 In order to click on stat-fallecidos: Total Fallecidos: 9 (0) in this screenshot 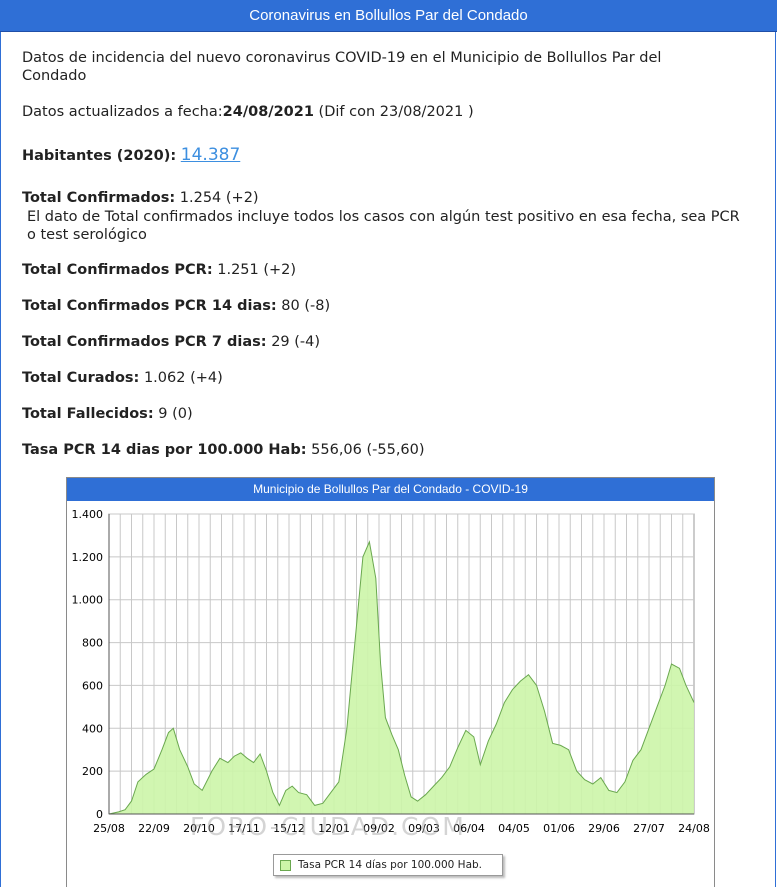, I will do `click(107, 414)`.